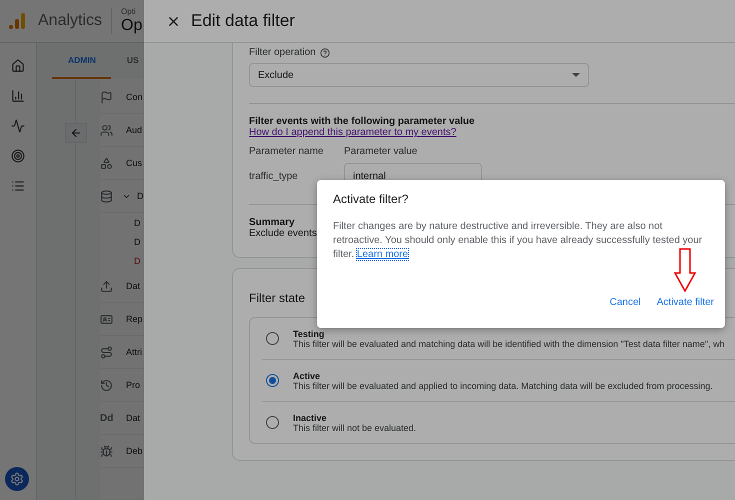 This screenshot has height=500, width=735. What do you see at coordinates (18, 96) in the screenshot?
I see `bar-chart-icon` at bounding box center [18, 96].